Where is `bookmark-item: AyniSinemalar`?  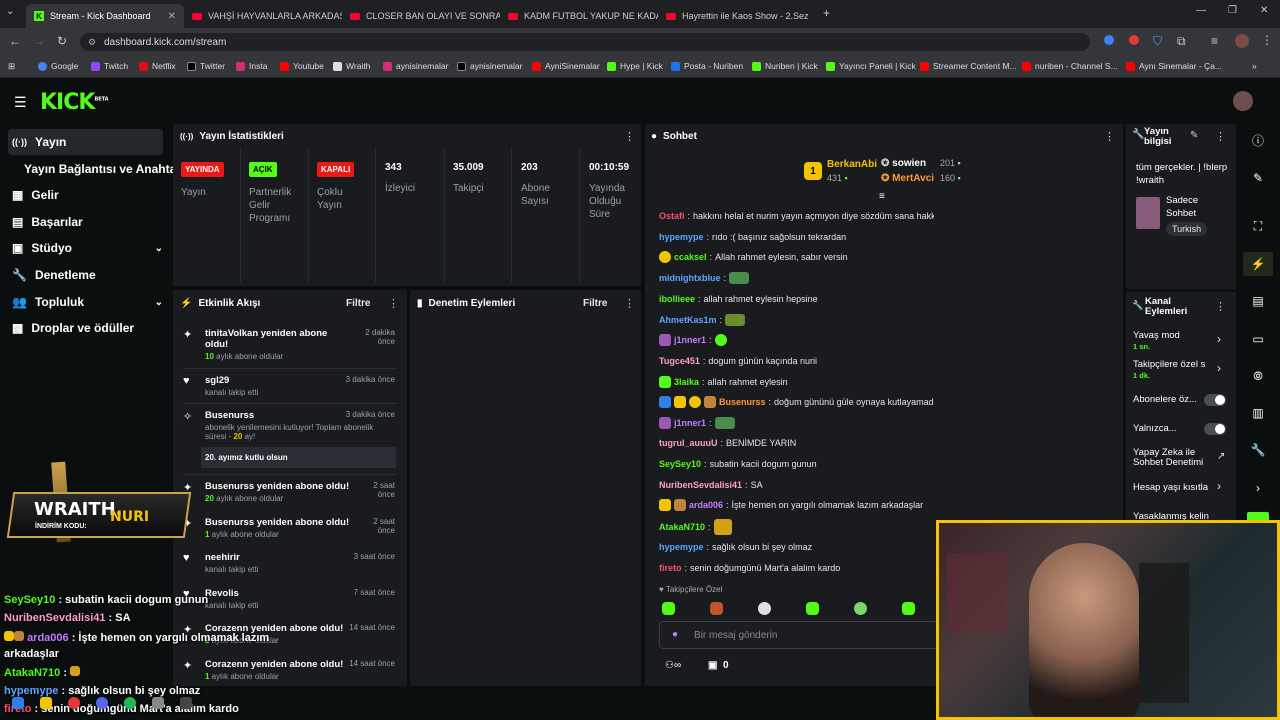 bookmark-item: AyniSinemalar is located at coordinates (566, 66).